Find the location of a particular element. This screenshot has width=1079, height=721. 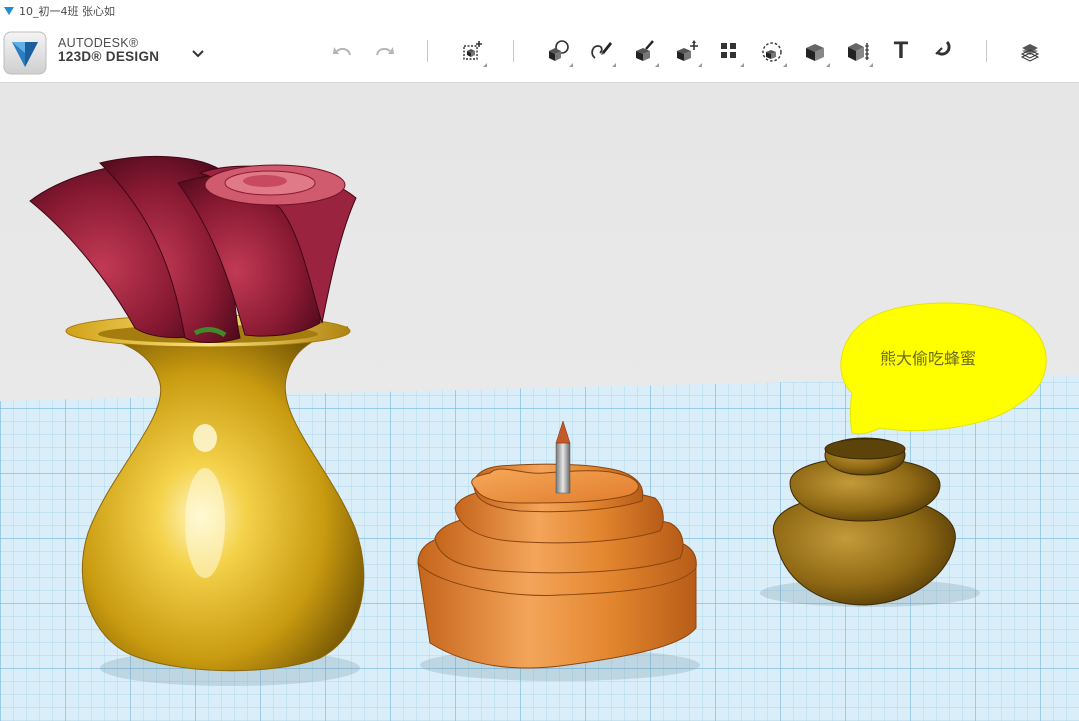

primitives-icon is located at coordinates (559, 50).